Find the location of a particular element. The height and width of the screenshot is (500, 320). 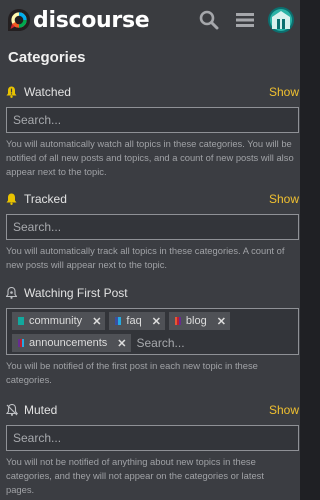

chip-label: blog is located at coordinates (196, 321).